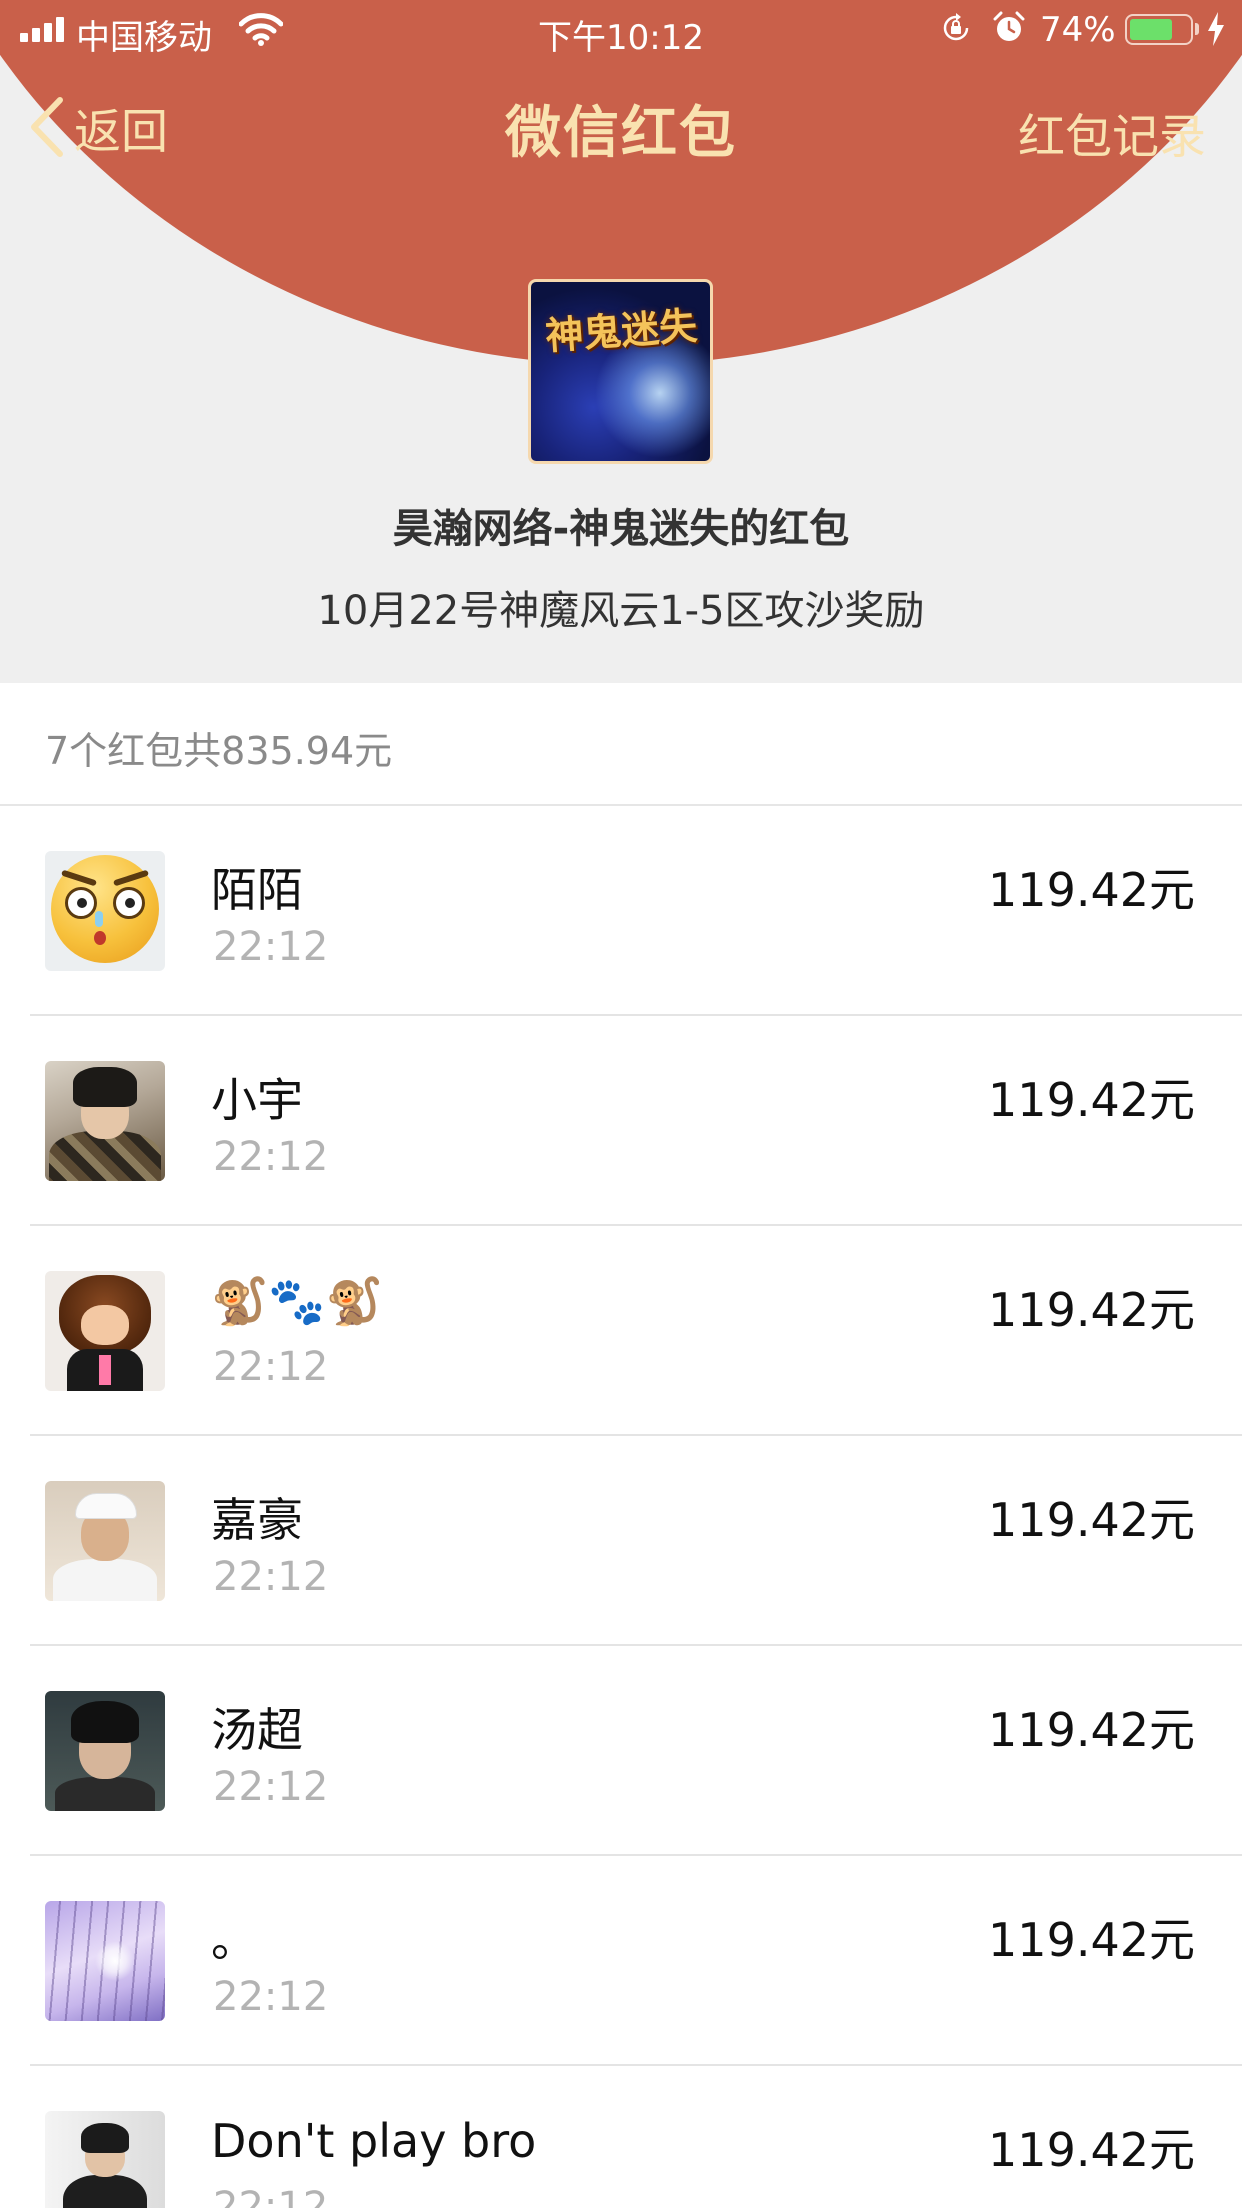 Image resolution: width=1242 pixels, height=2208 pixels. I want to click on sender-avatar: 神鬼迷失, so click(620, 371).